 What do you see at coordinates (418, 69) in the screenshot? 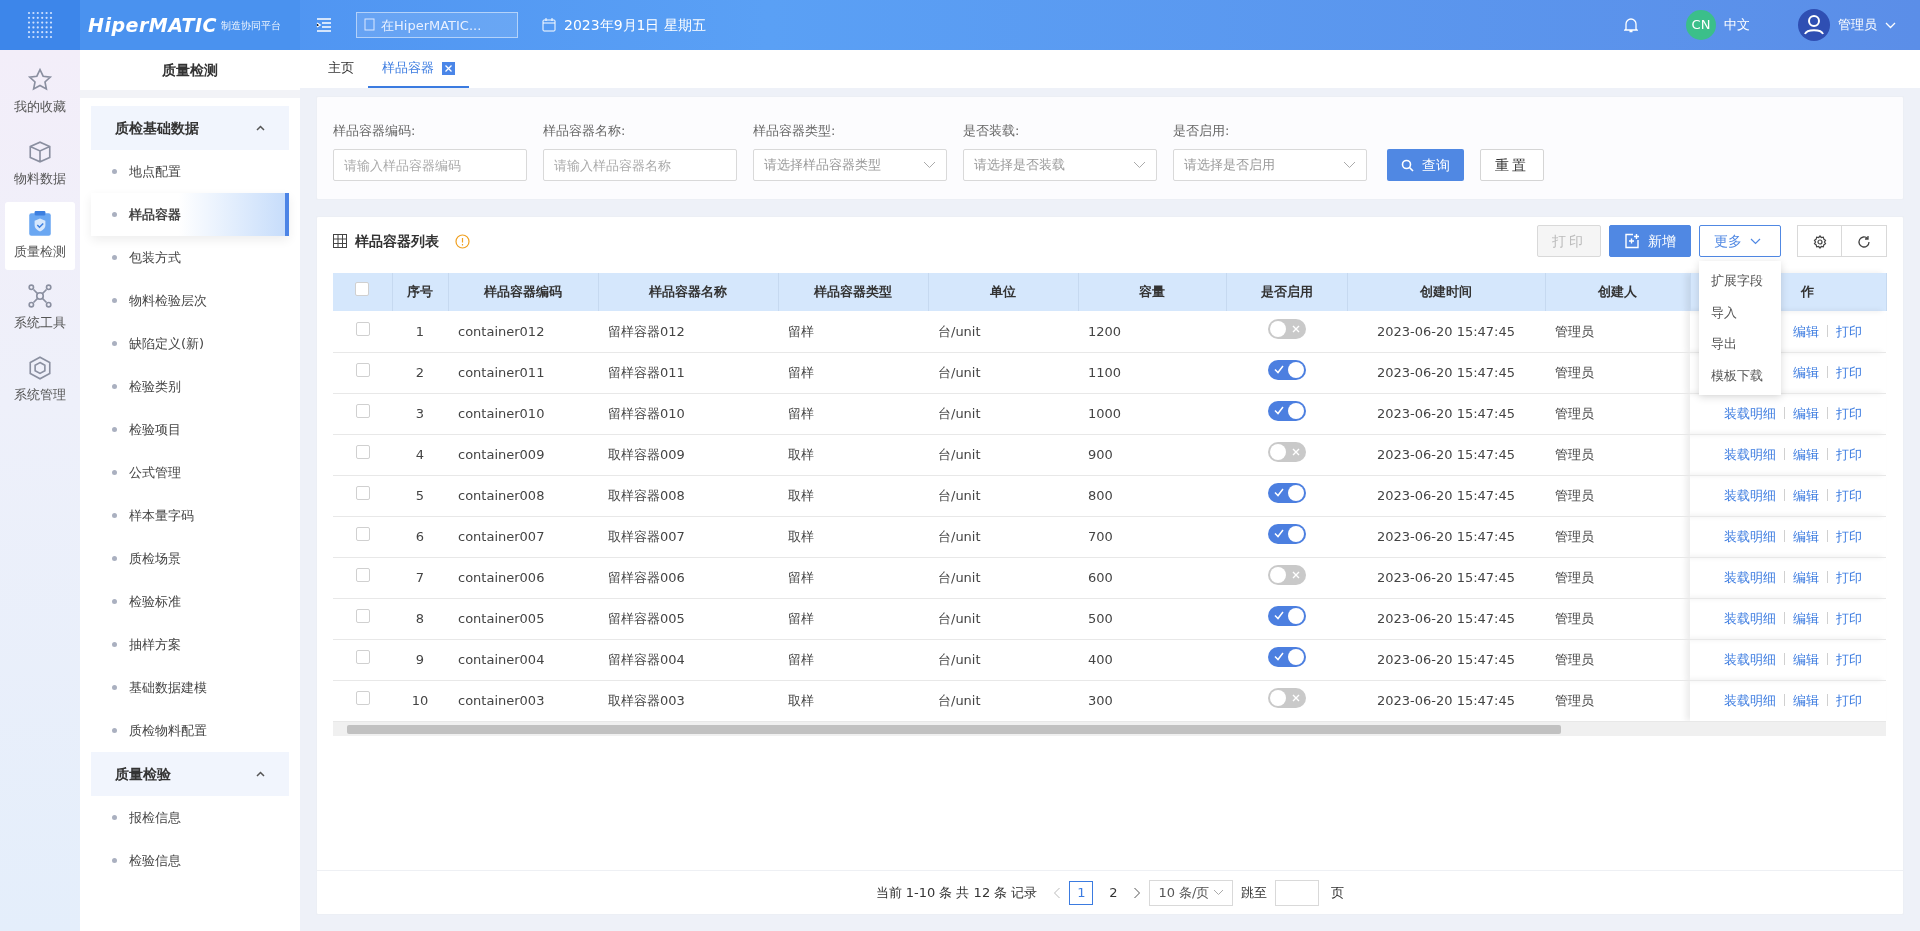
I see `page-tab: 样品容器` at bounding box center [418, 69].